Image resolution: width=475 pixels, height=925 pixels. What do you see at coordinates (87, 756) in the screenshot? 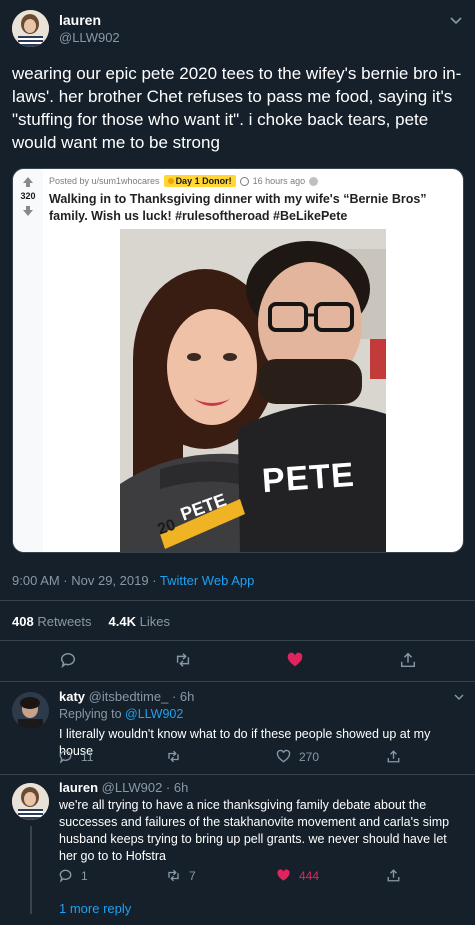
I see `reply-count: 11` at bounding box center [87, 756].